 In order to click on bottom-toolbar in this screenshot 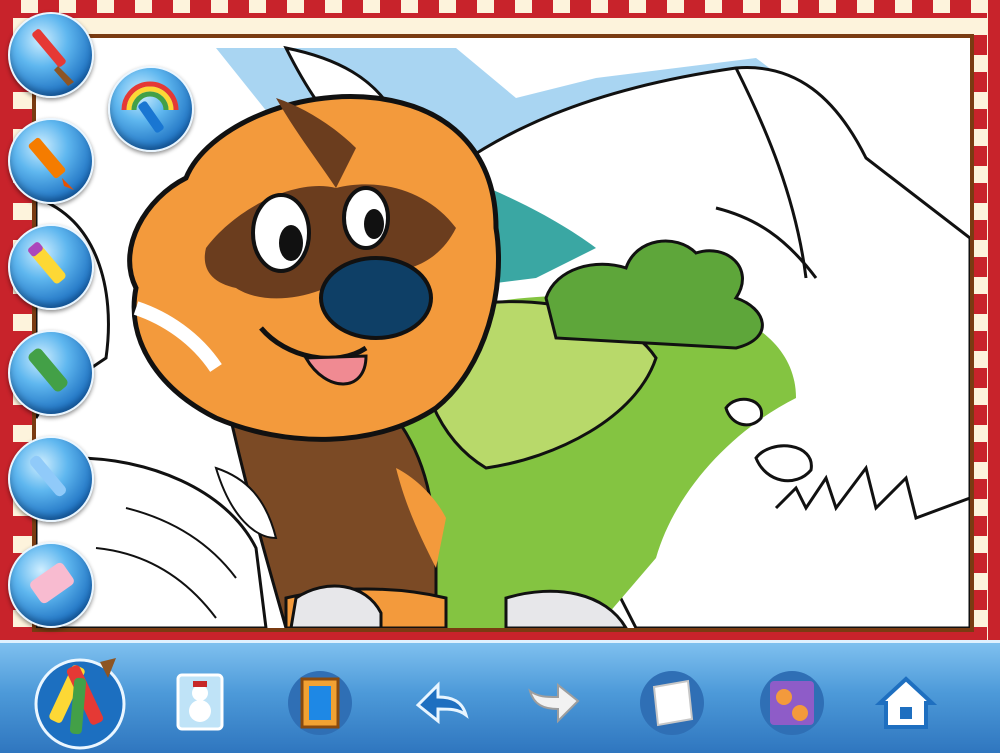, I will do `click(500, 696)`.